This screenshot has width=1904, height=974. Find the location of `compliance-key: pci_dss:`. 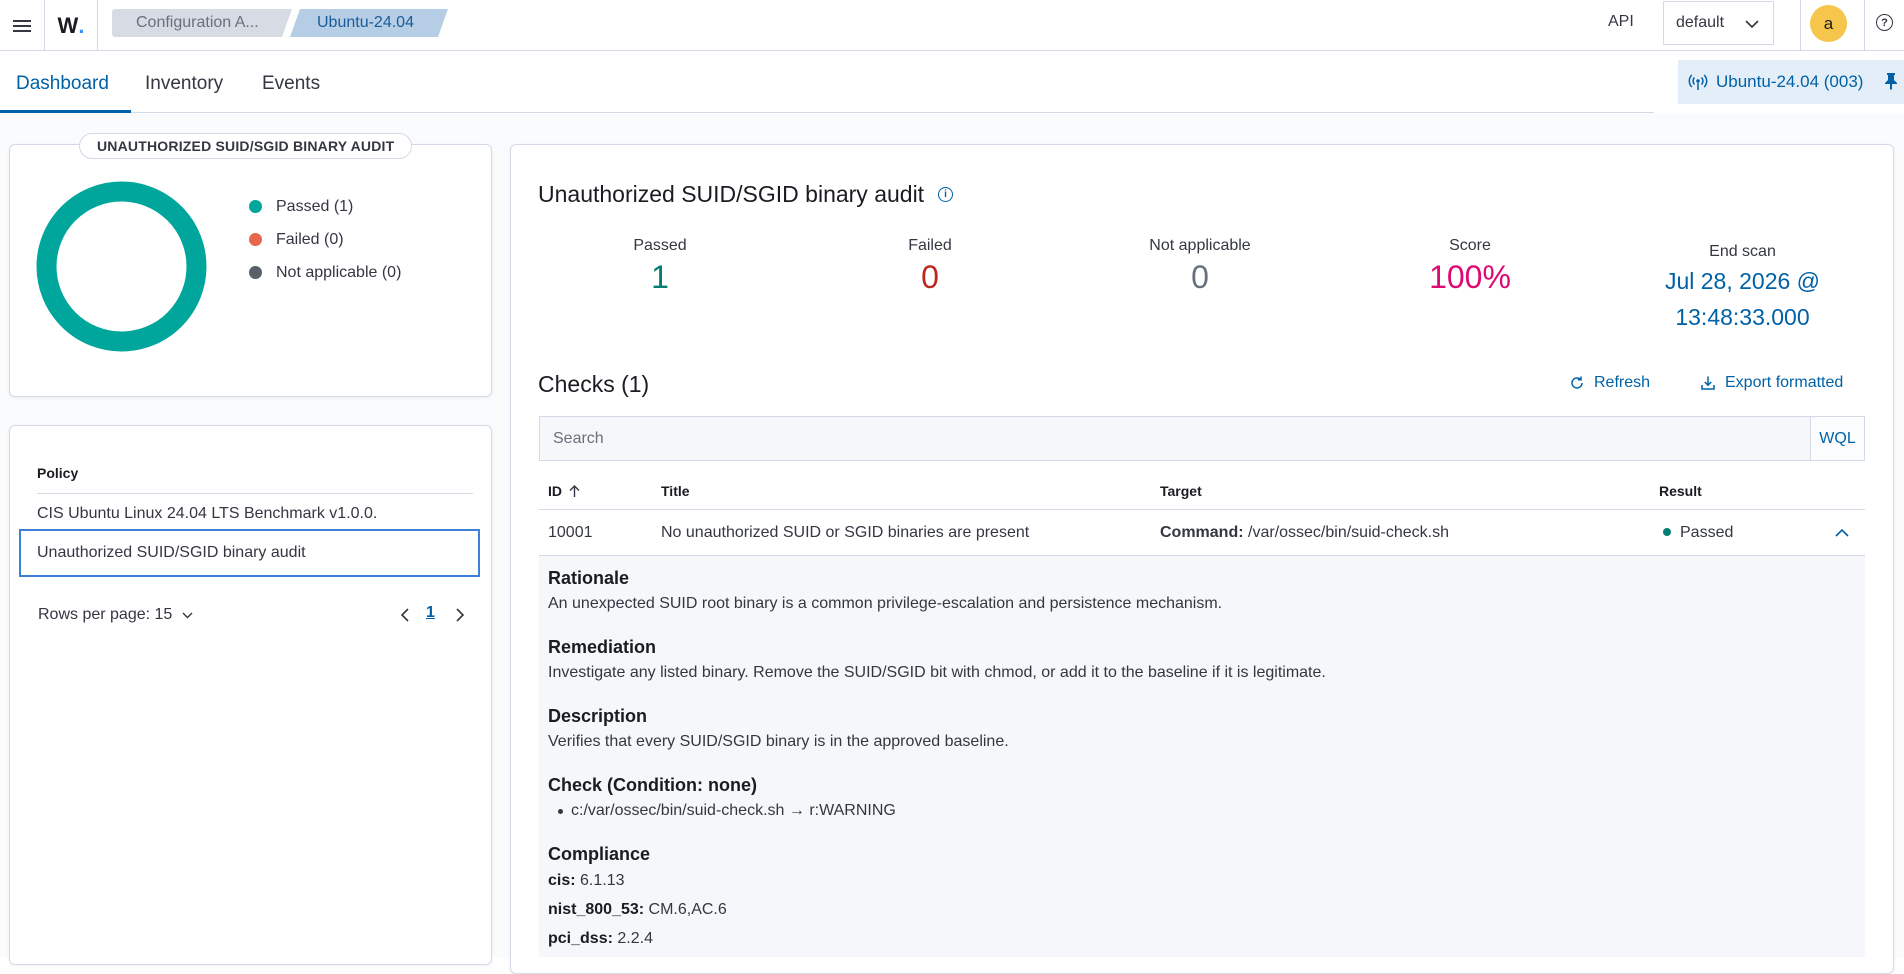

compliance-key: pci_dss: is located at coordinates (580, 938).